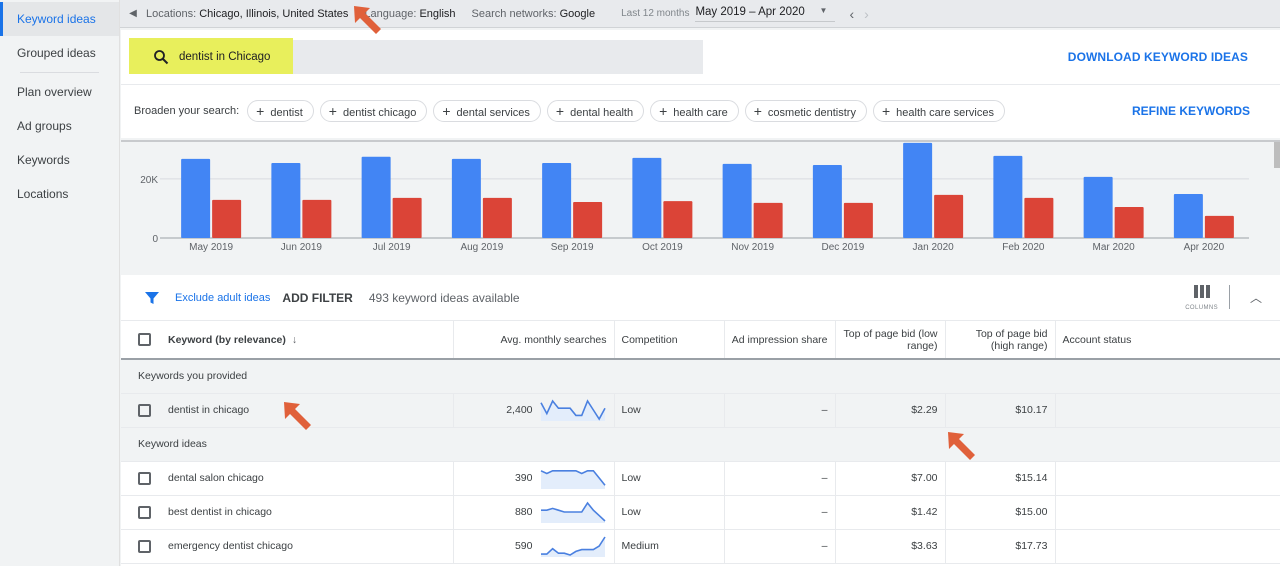 Image resolution: width=1280 pixels, height=566 pixels. What do you see at coordinates (669, 546) in the screenshot?
I see `competition-cell: Medium` at bounding box center [669, 546].